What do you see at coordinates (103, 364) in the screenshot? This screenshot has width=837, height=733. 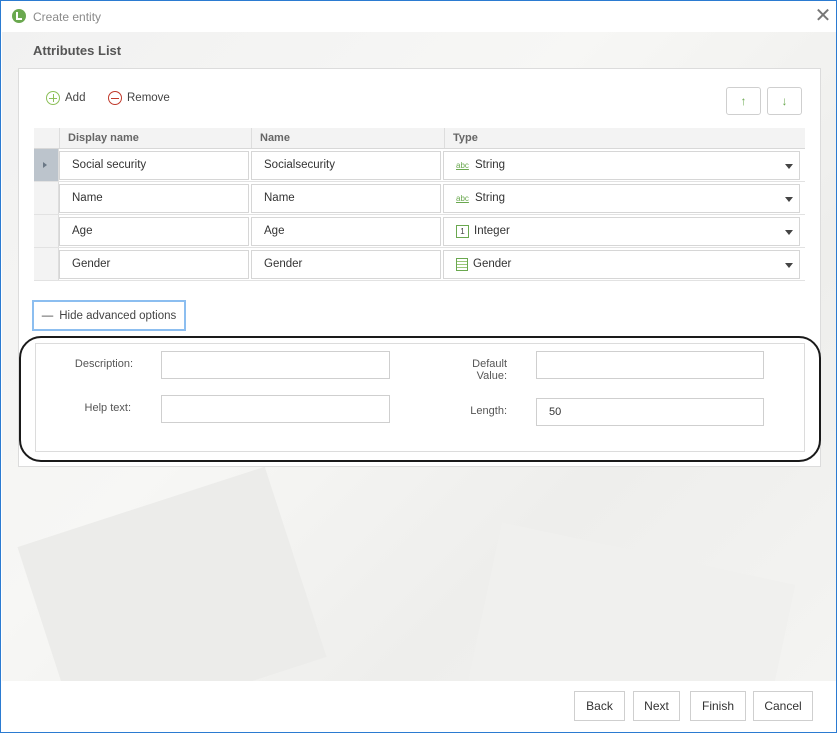 I see `description-label: Description:` at bounding box center [103, 364].